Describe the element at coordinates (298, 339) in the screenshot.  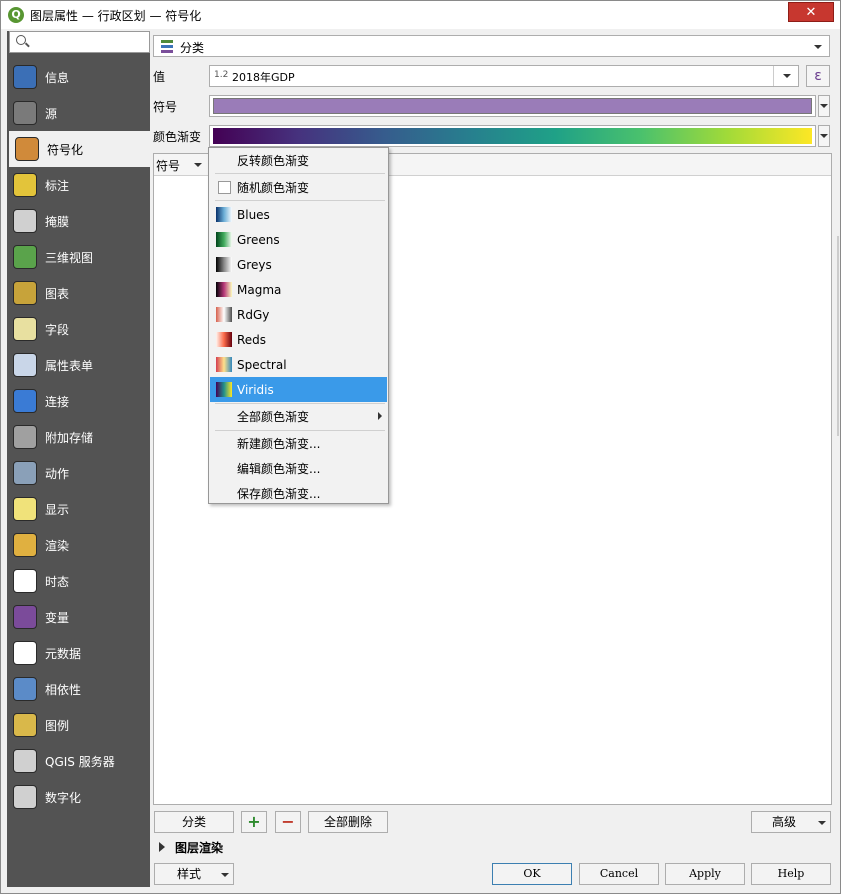
I see `menu-item-ramp-reds: Reds` at that location.